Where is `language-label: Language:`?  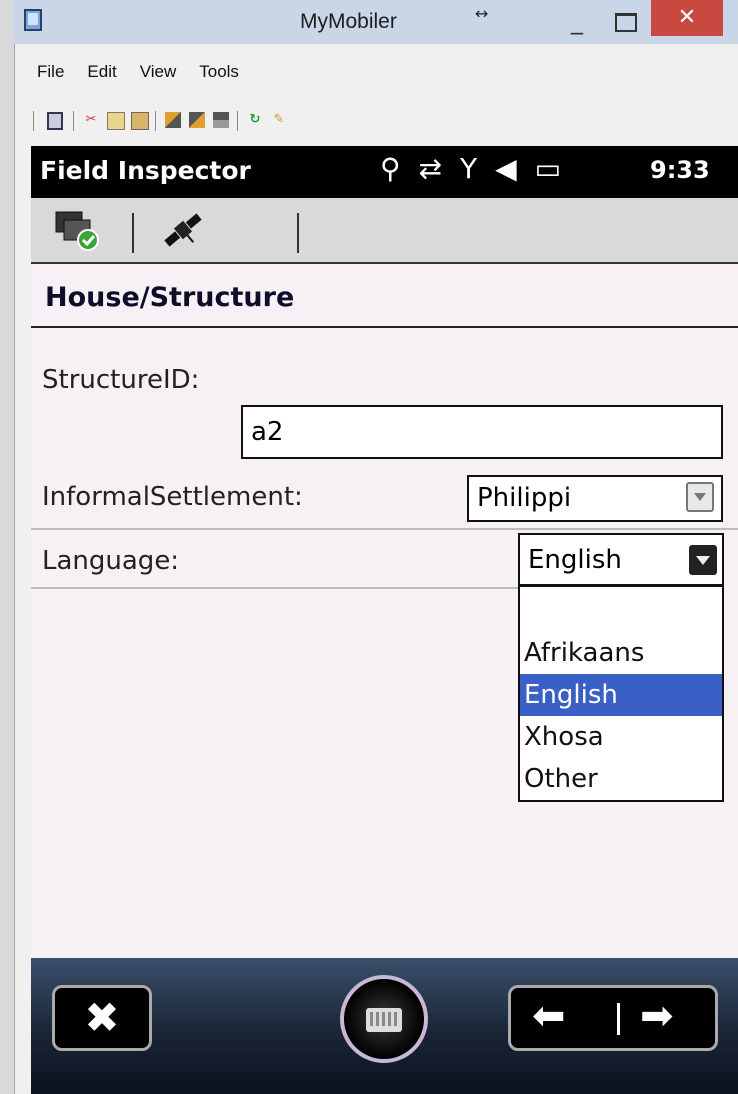
language-label: Language: is located at coordinates (111, 561).